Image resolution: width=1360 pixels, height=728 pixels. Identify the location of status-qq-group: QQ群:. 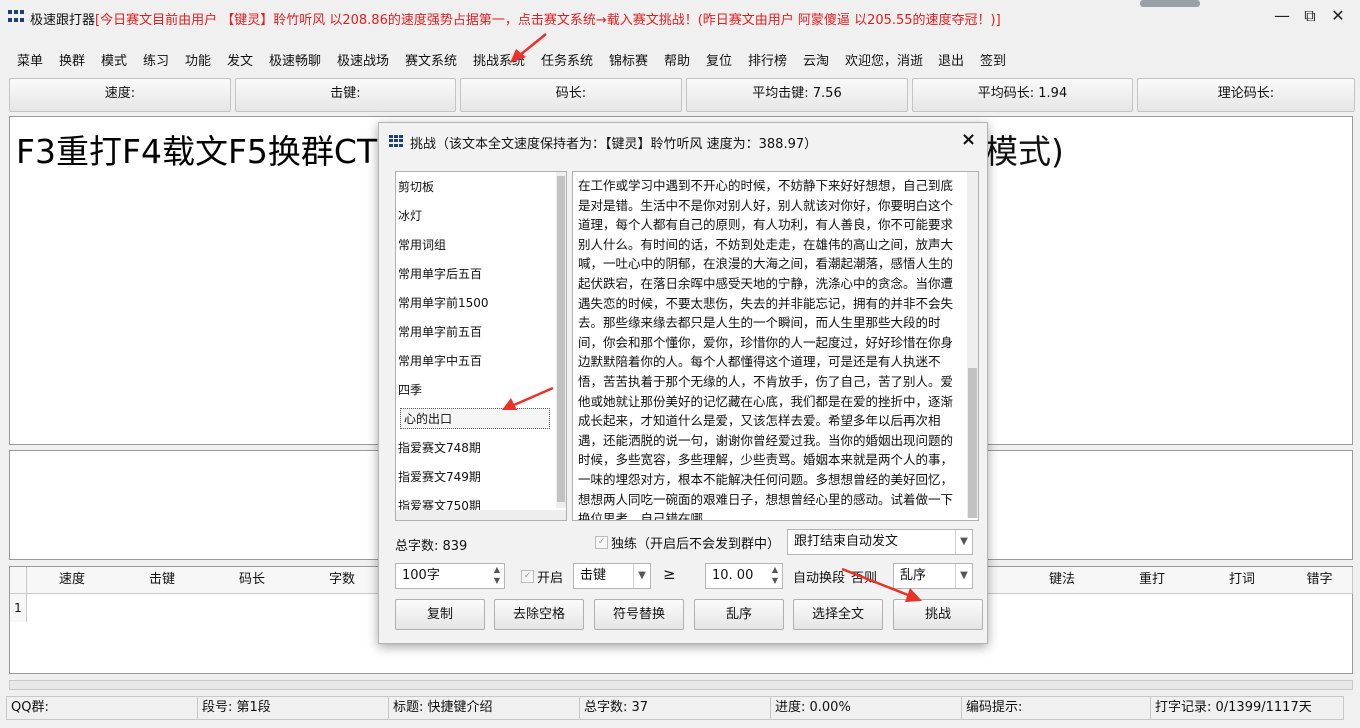
(103, 708).